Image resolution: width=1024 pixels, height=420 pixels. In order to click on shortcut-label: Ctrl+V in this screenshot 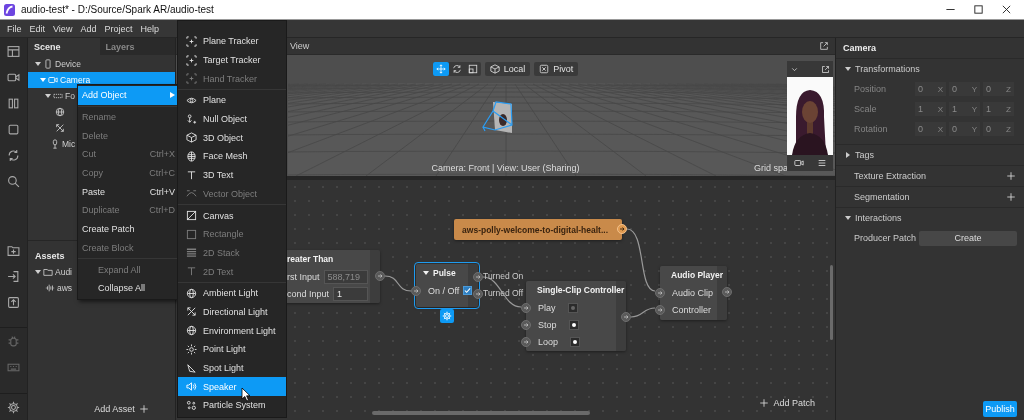, I will do `click(162, 191)`.